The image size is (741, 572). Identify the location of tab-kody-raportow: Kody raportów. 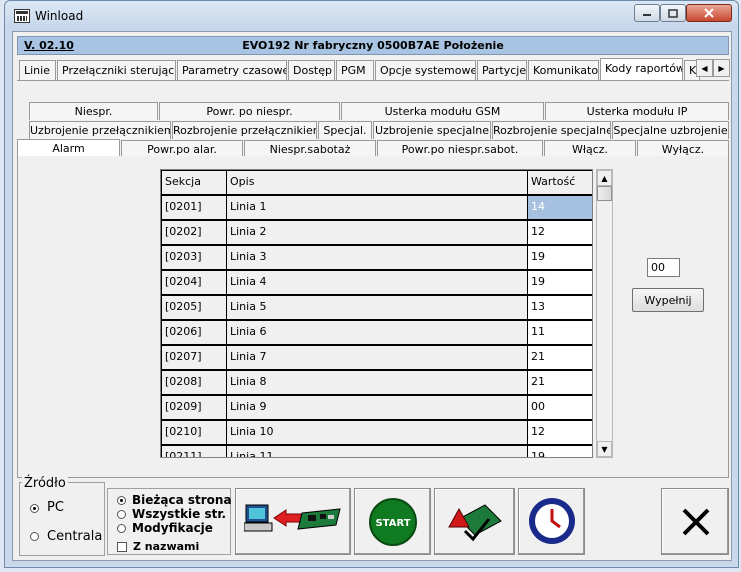
(641, 69).